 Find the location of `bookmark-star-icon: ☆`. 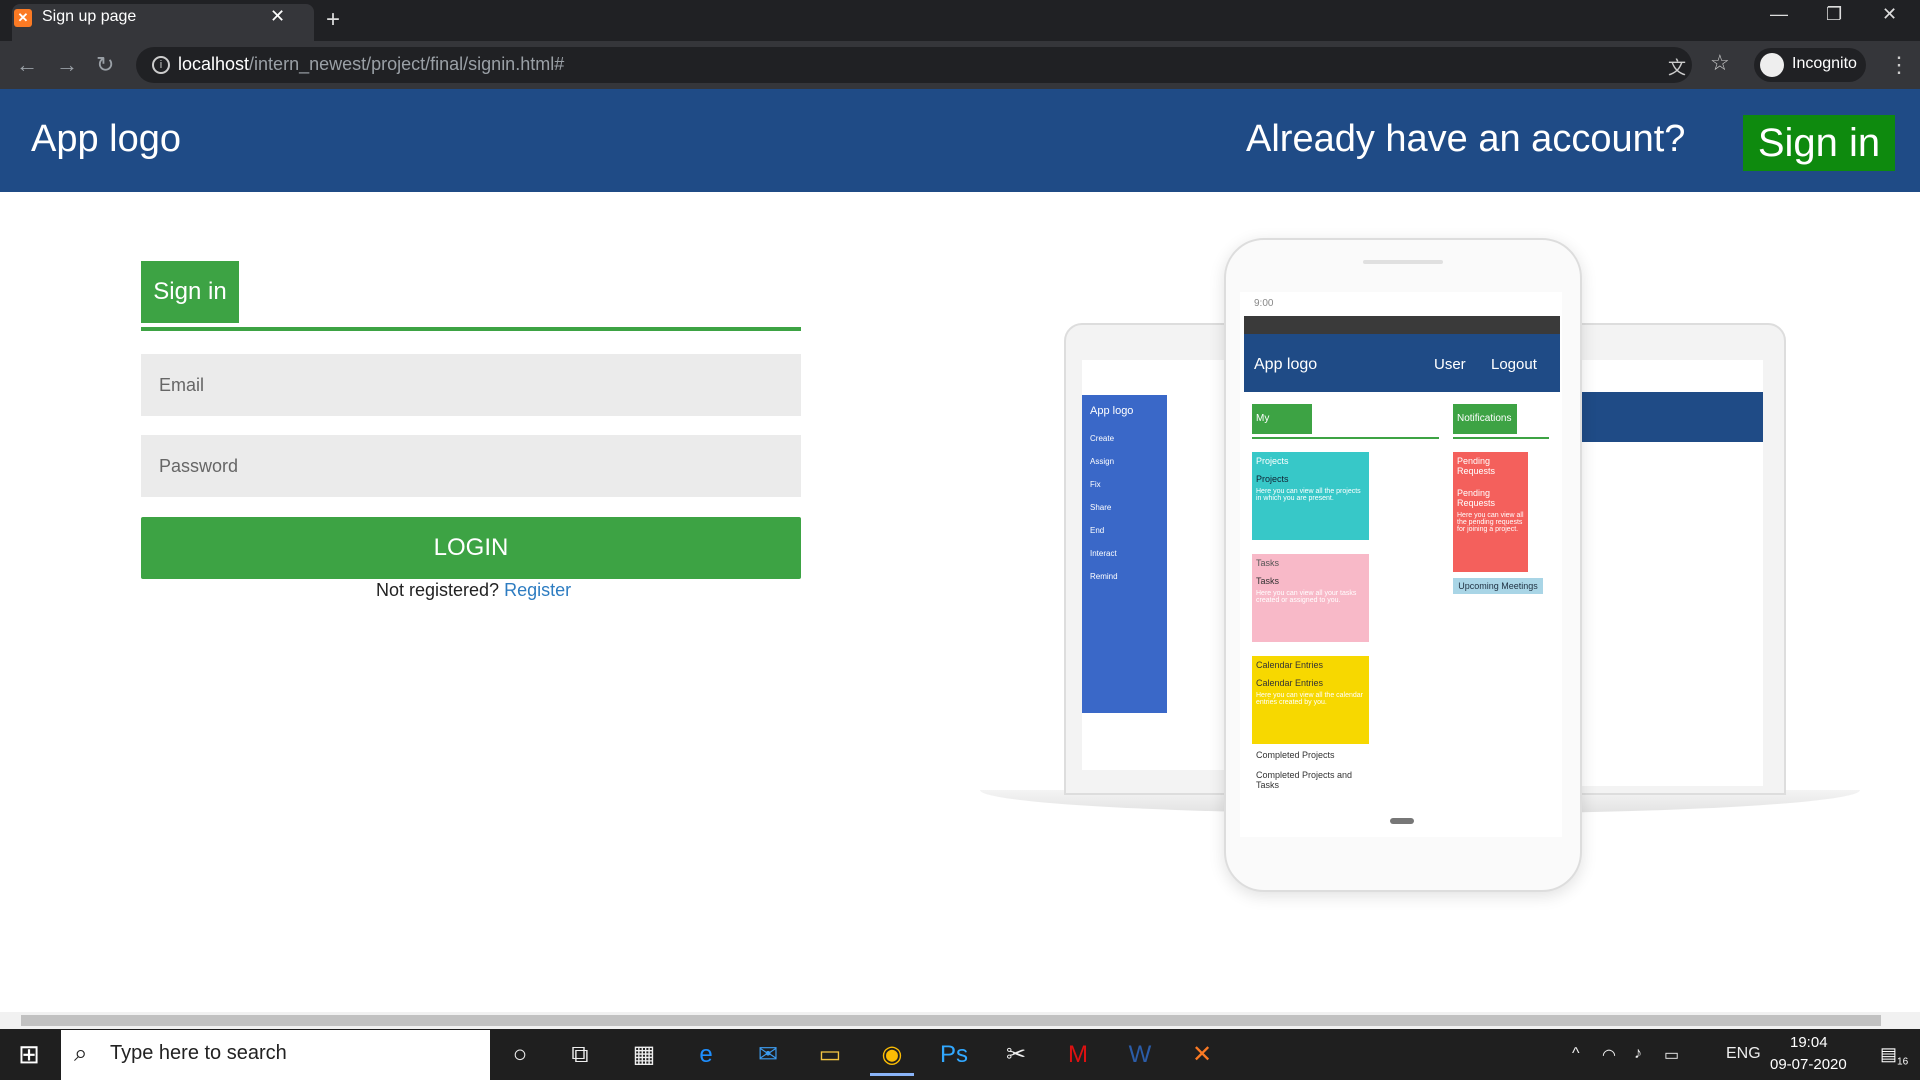

bookmark-star-icon: ☆ is located at coordinates (1720, 63).